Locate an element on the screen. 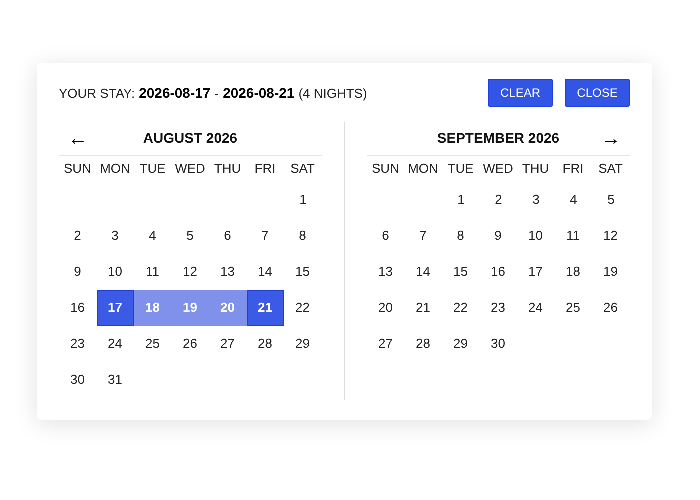 This screenshot has height=500, width=700. action-button: CLEAR is located at coordinates (520, 93).